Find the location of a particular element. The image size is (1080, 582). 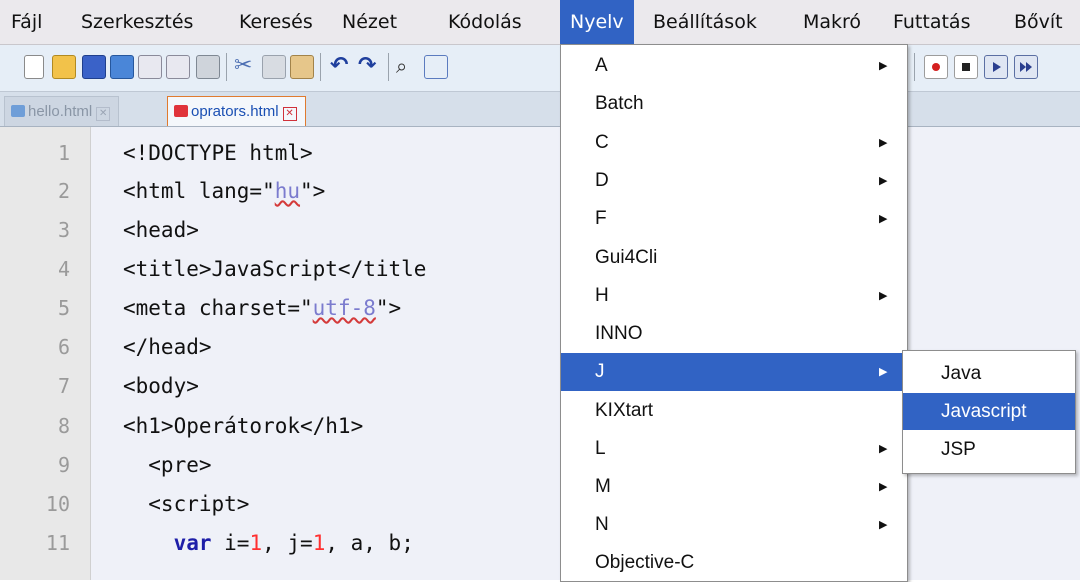

line-number: 8 is located at coordinates (63, 426).